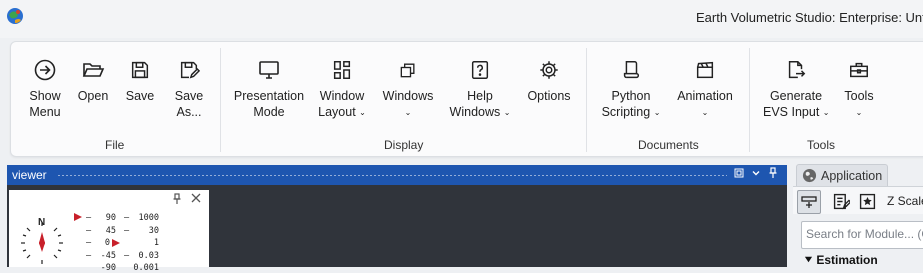 The width and height of the screenshot is (923, 273). Describe the element at coordinates (93, 96) in the screenshot. I see `open-label: Open` at that location.